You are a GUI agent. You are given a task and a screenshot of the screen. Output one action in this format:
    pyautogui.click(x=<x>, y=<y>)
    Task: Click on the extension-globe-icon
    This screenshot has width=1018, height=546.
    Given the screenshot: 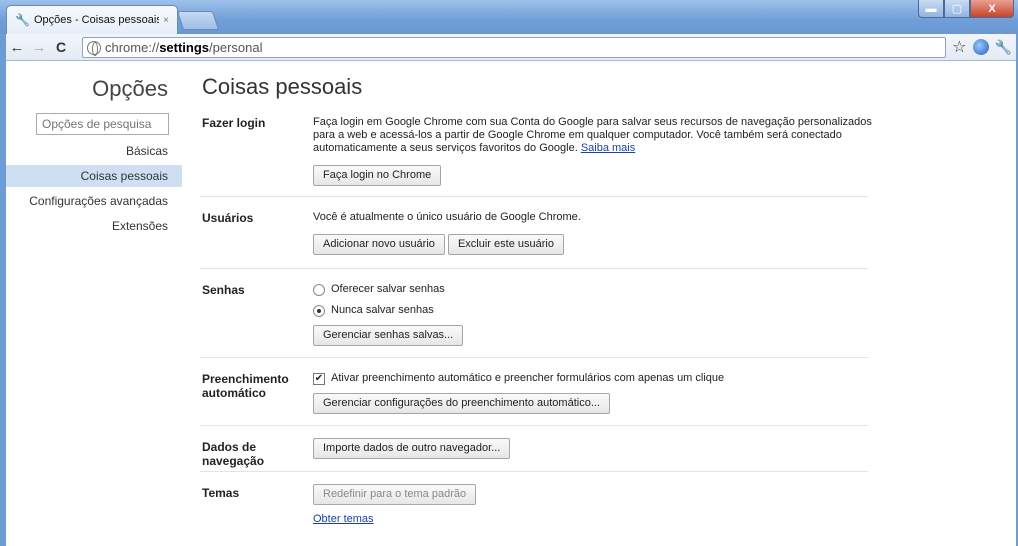 What is the action you would take?
    pyautogui.click(x=980, y=47)
    